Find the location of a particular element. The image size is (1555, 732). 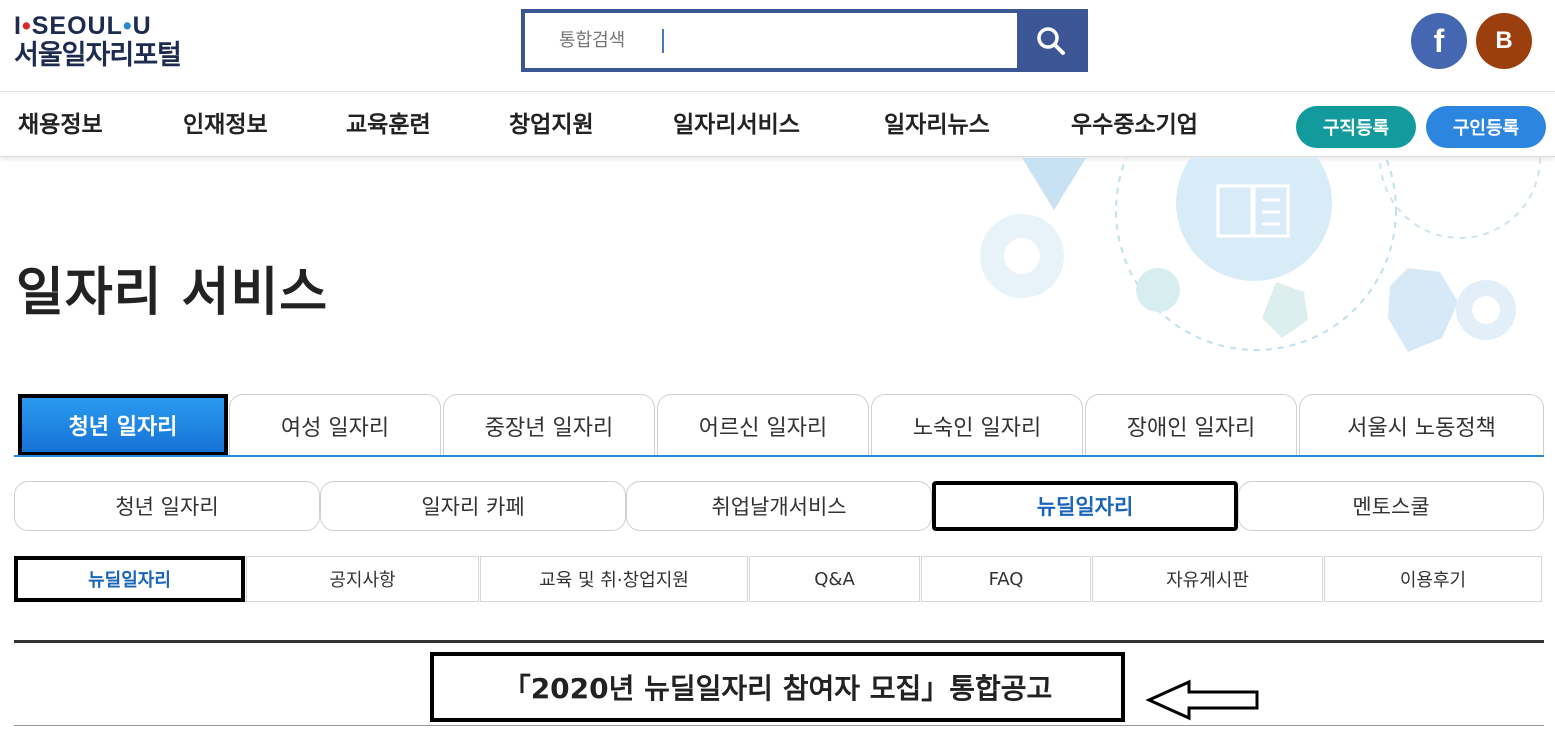

menu-faq: FAQ is located at coordinates (1006, 579).